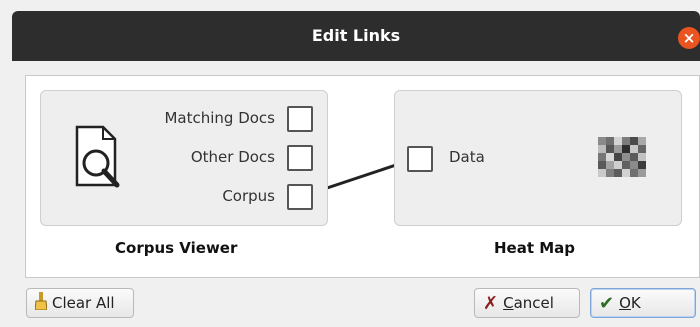 This screenshot has width=700, height=327. What do you see at coordinates (535, 248) in the screenshot?
I see `target-widget-name: Heat Map` at bounding box center [535, 248].